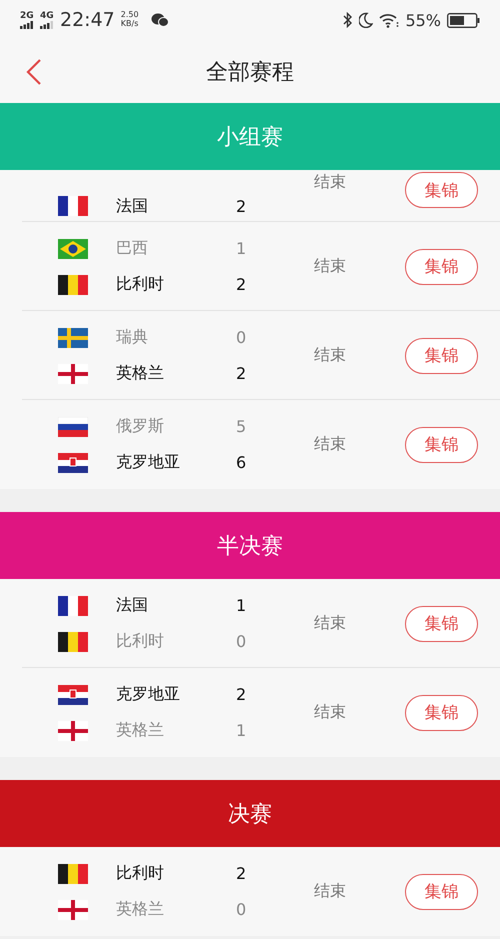 Image resolution: width=500 pixels, height=939 pixels. Describe the element at coordinates (87, 20) in the screenshot. I see `clock: 22:47` at that location.